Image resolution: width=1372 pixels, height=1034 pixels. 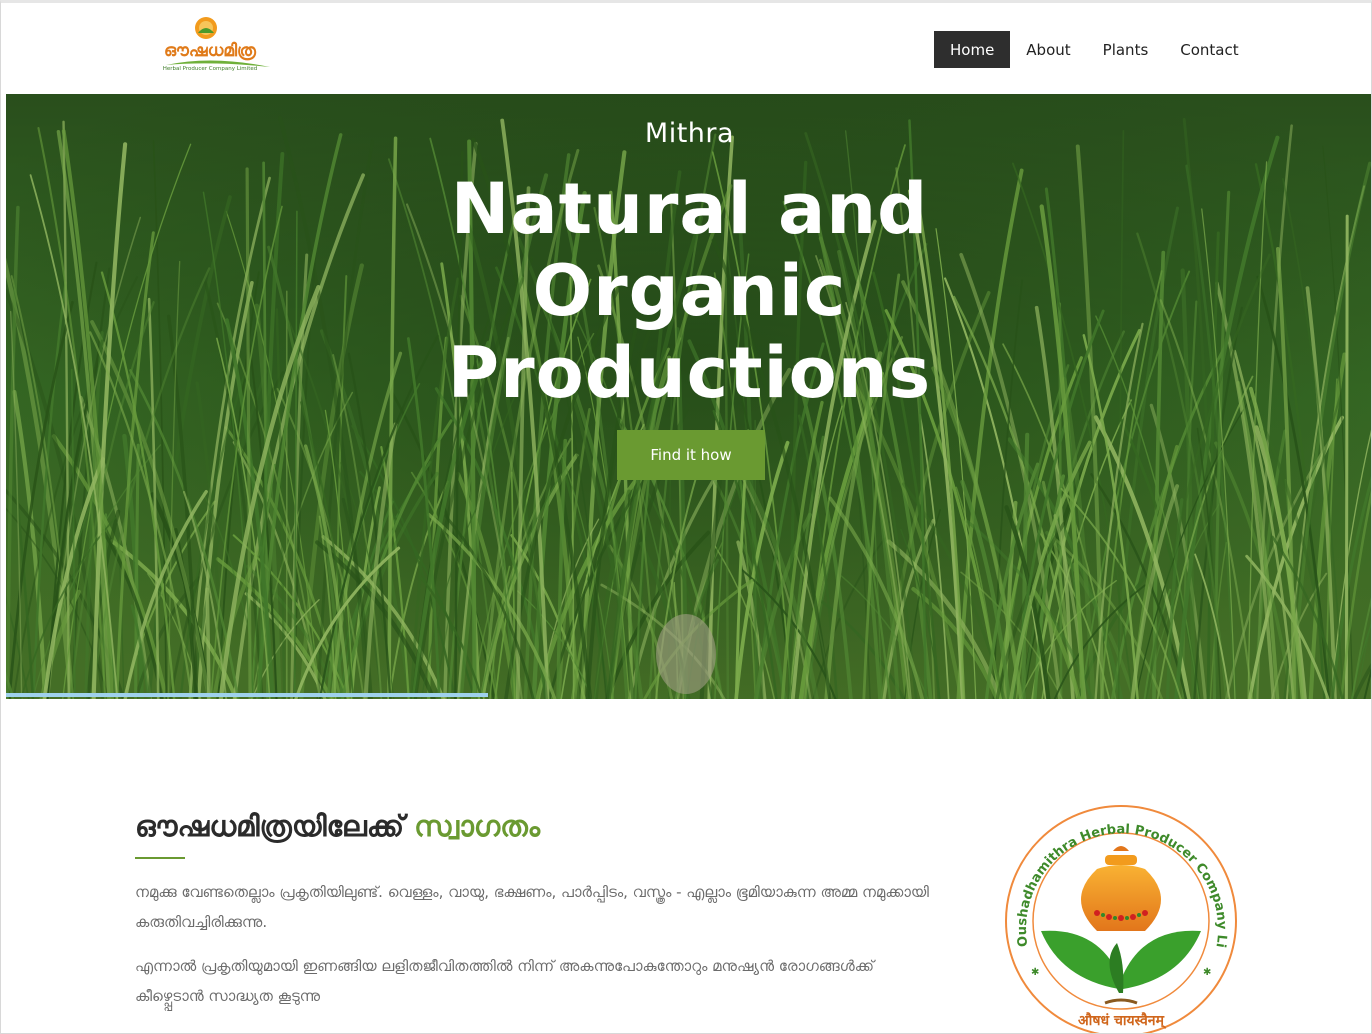 What do you see at coordinates (972, 49) in the screenshot?
I see `nav-home: Home` at bounding box center [972, 49].